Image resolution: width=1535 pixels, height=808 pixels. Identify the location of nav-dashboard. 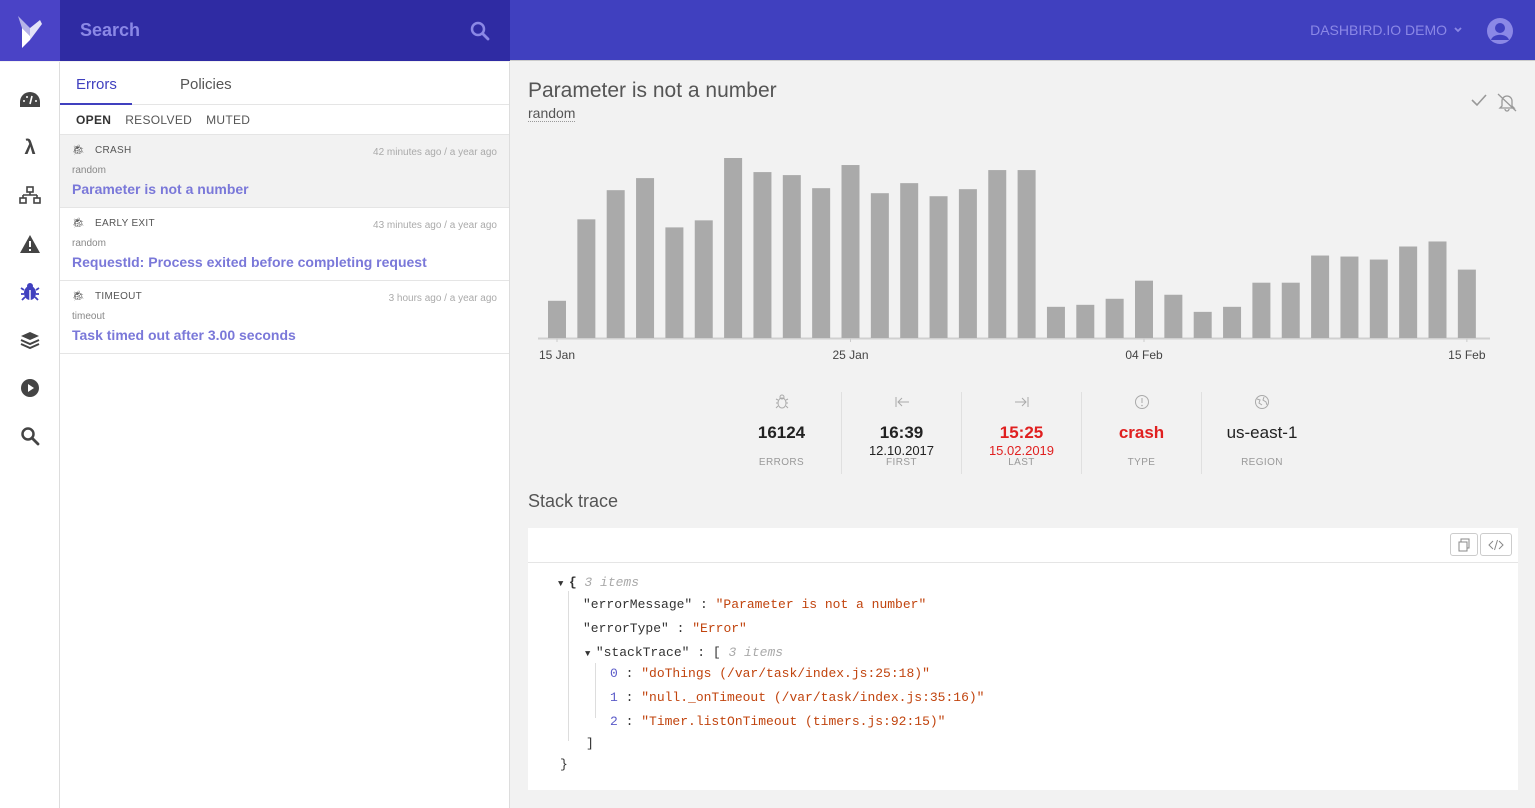
(30, 100).